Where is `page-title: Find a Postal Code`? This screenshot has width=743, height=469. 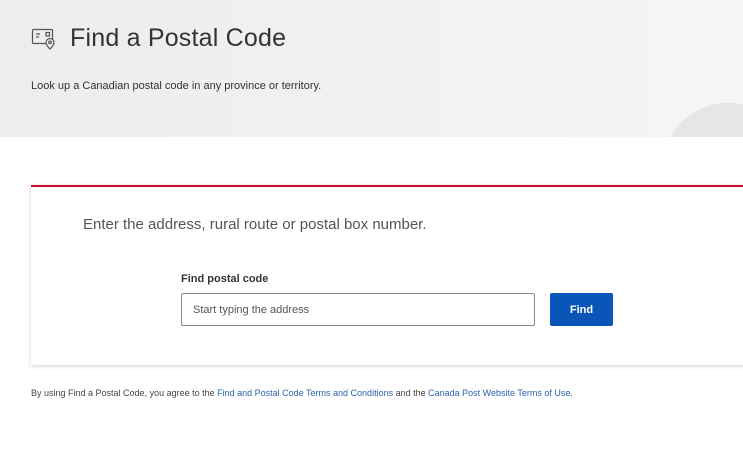
page-title: Find a Postal Code is located at coordinates (178, 38).